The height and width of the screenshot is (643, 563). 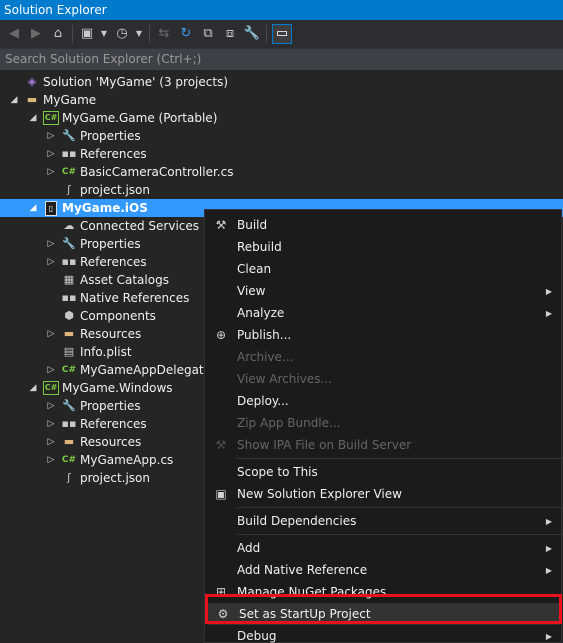 I want to click on tree-item-label: MyGameAppDelegate, so click(x=146, y=370).